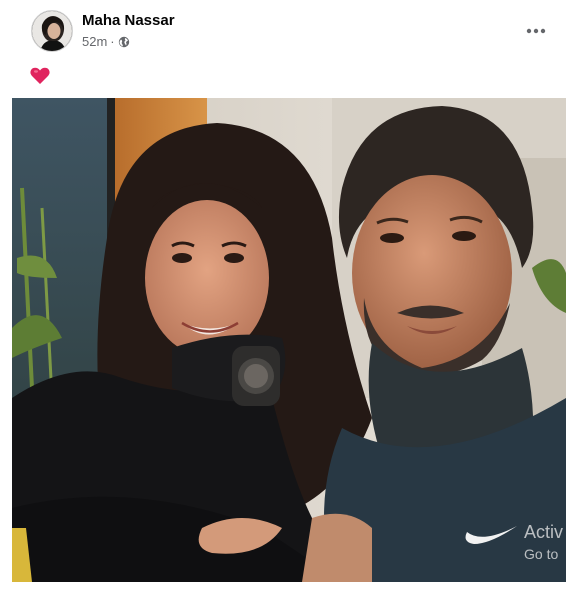 The height and width of the screenshot is (597, 574). What do you see at coordinates (94, 41) in the screenshot?
I see `post-timestamp: 52m` at bounding box center [94, 41].